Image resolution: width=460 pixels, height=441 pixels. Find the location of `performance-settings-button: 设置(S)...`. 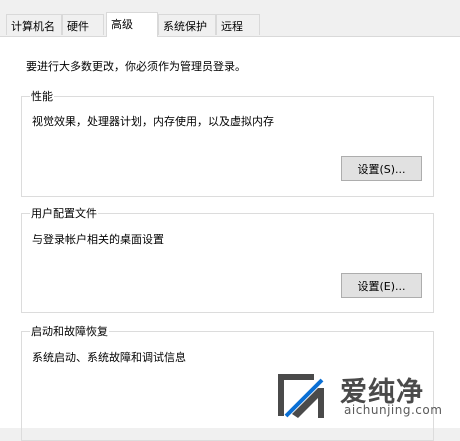

performance-settings-button: 设置(S)... is located at coordinates (381, 168).